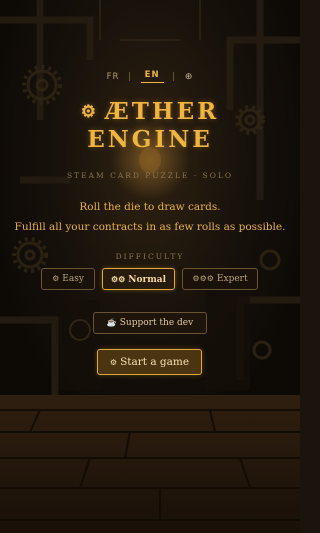 Image resolution: width=320 pixels, height=533 pixels. I want to click on coffee-icon: ☕, so click(111, 322).